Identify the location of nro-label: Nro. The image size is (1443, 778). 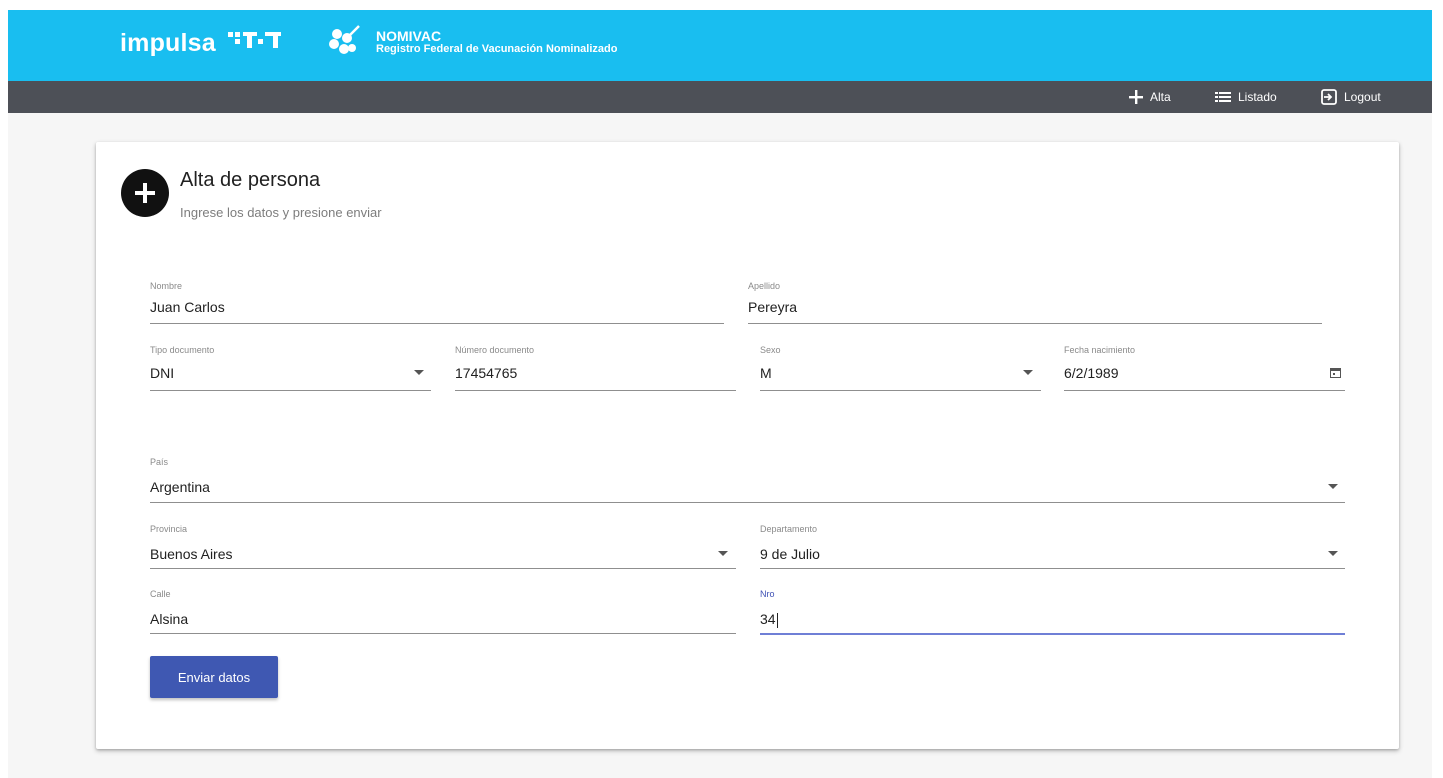
(767, 594).